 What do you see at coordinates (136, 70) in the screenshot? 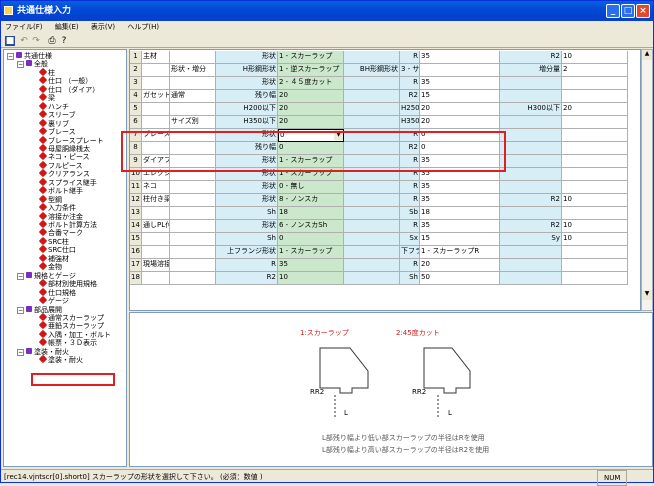
I see `row-number: 2` at bounding box center [136, 70].